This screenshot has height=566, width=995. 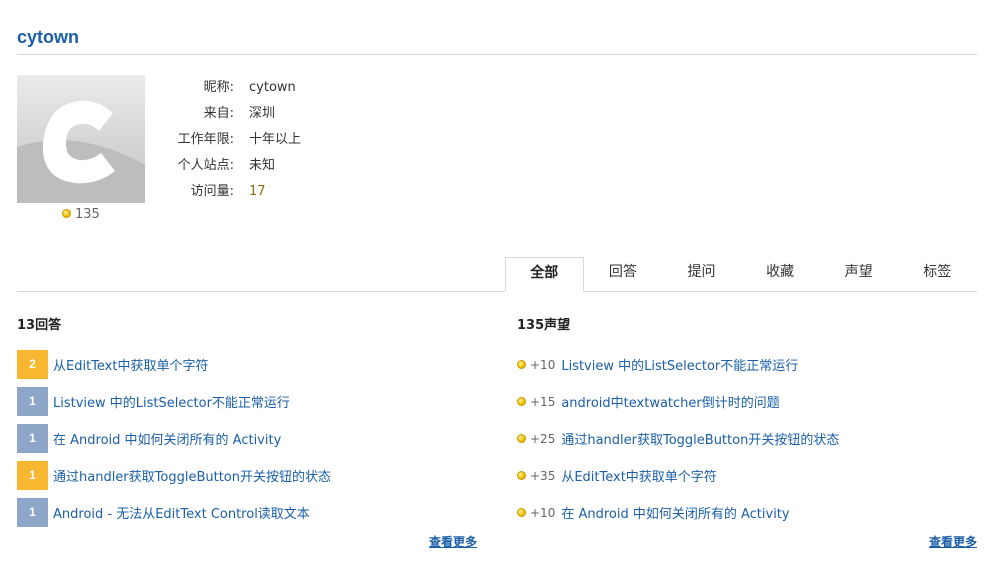 I want to click on question-link: android中textwatcher倒计时的问题, so click(x=670, y=401).